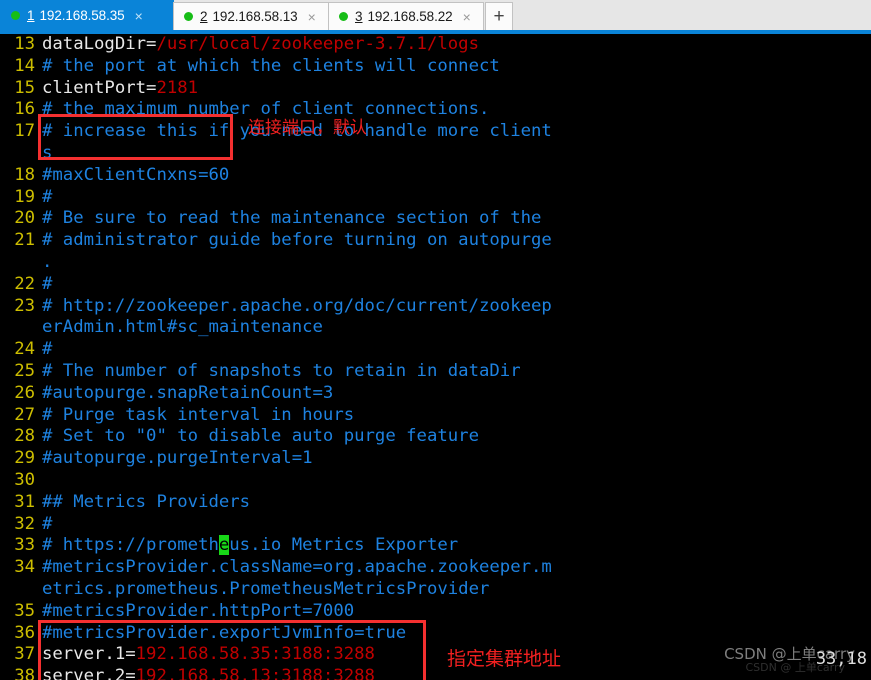  I want to click on line-content: s, so click(47, 154).